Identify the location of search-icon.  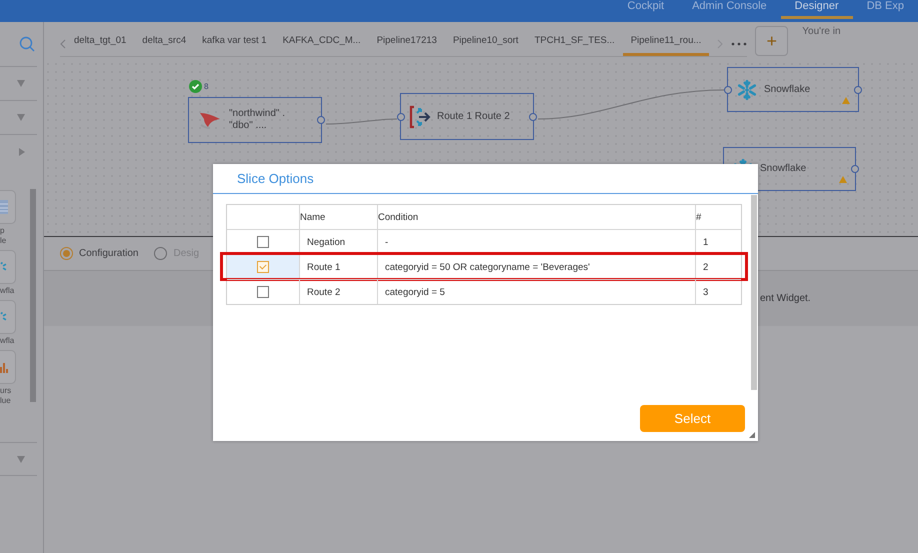
(27, 44).